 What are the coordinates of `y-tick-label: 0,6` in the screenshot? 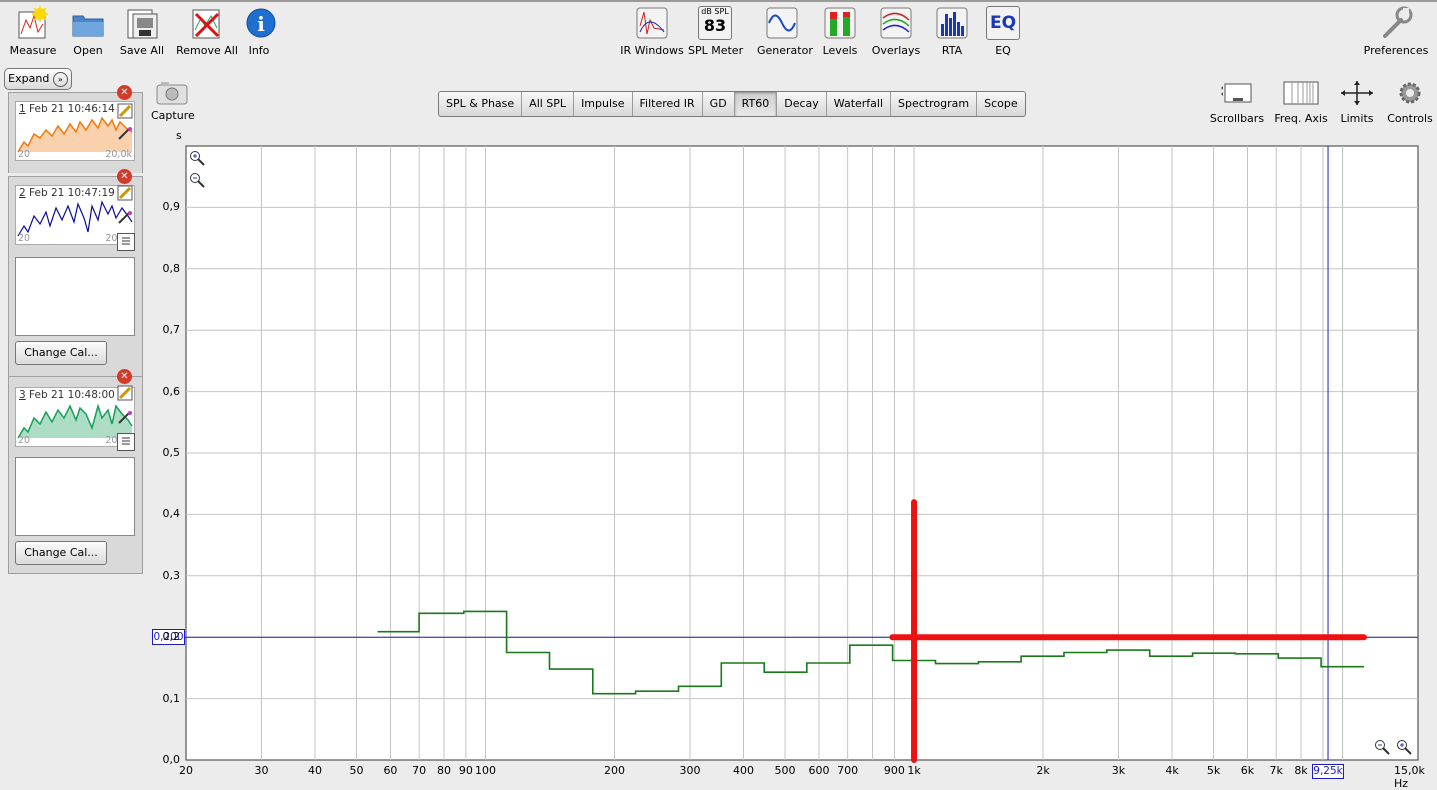 It's located at (171, 391).